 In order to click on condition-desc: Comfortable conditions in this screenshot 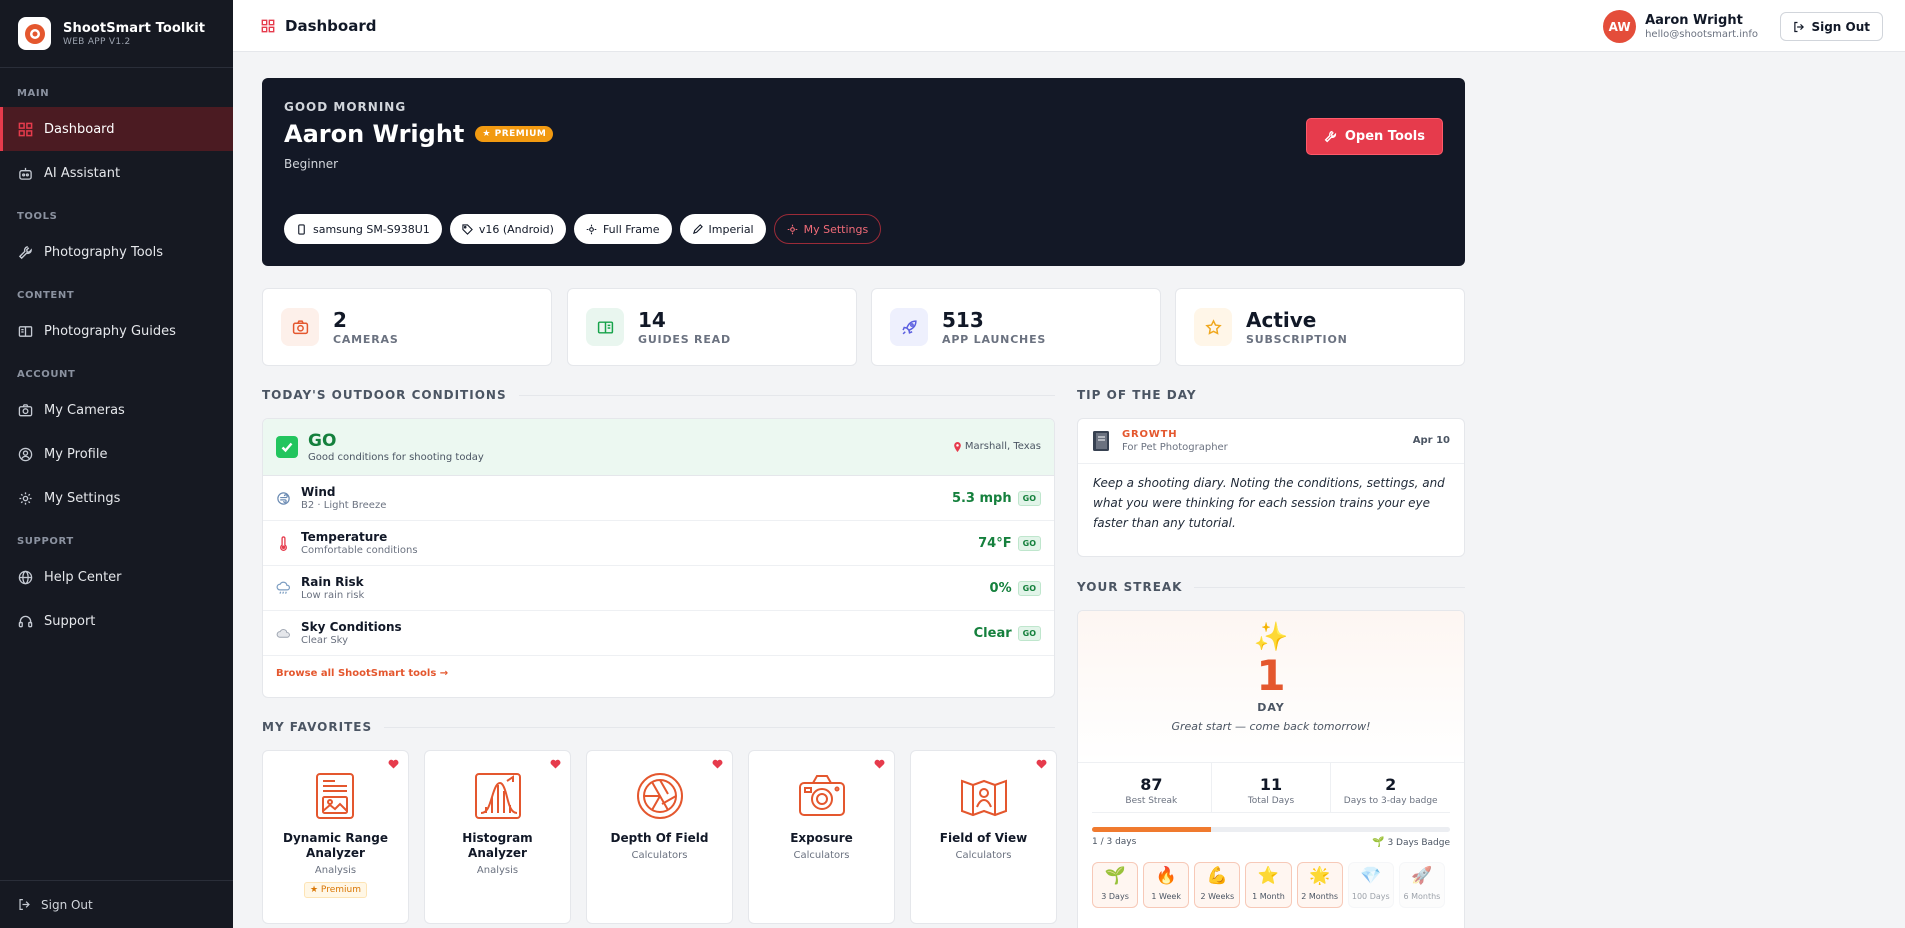, I will do `click(359, 550)`.